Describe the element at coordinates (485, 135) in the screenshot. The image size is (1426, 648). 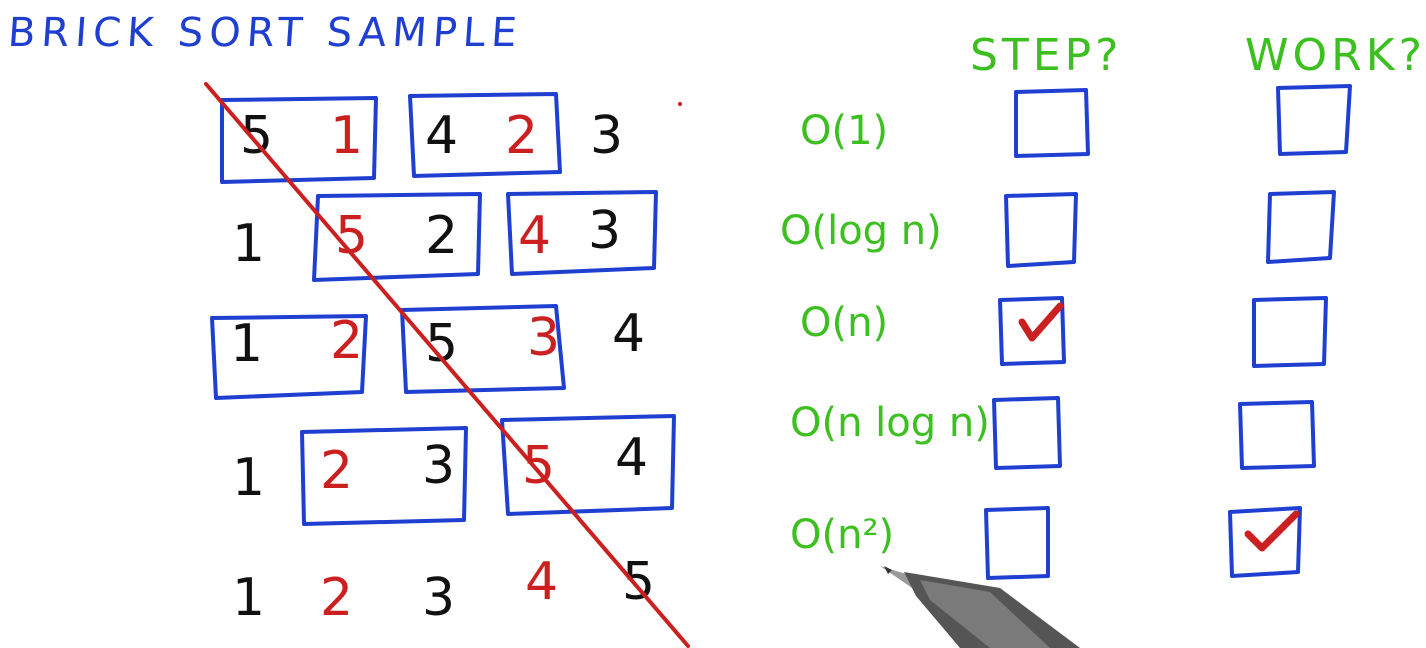
I see `pair-box-r0-b` at that location.